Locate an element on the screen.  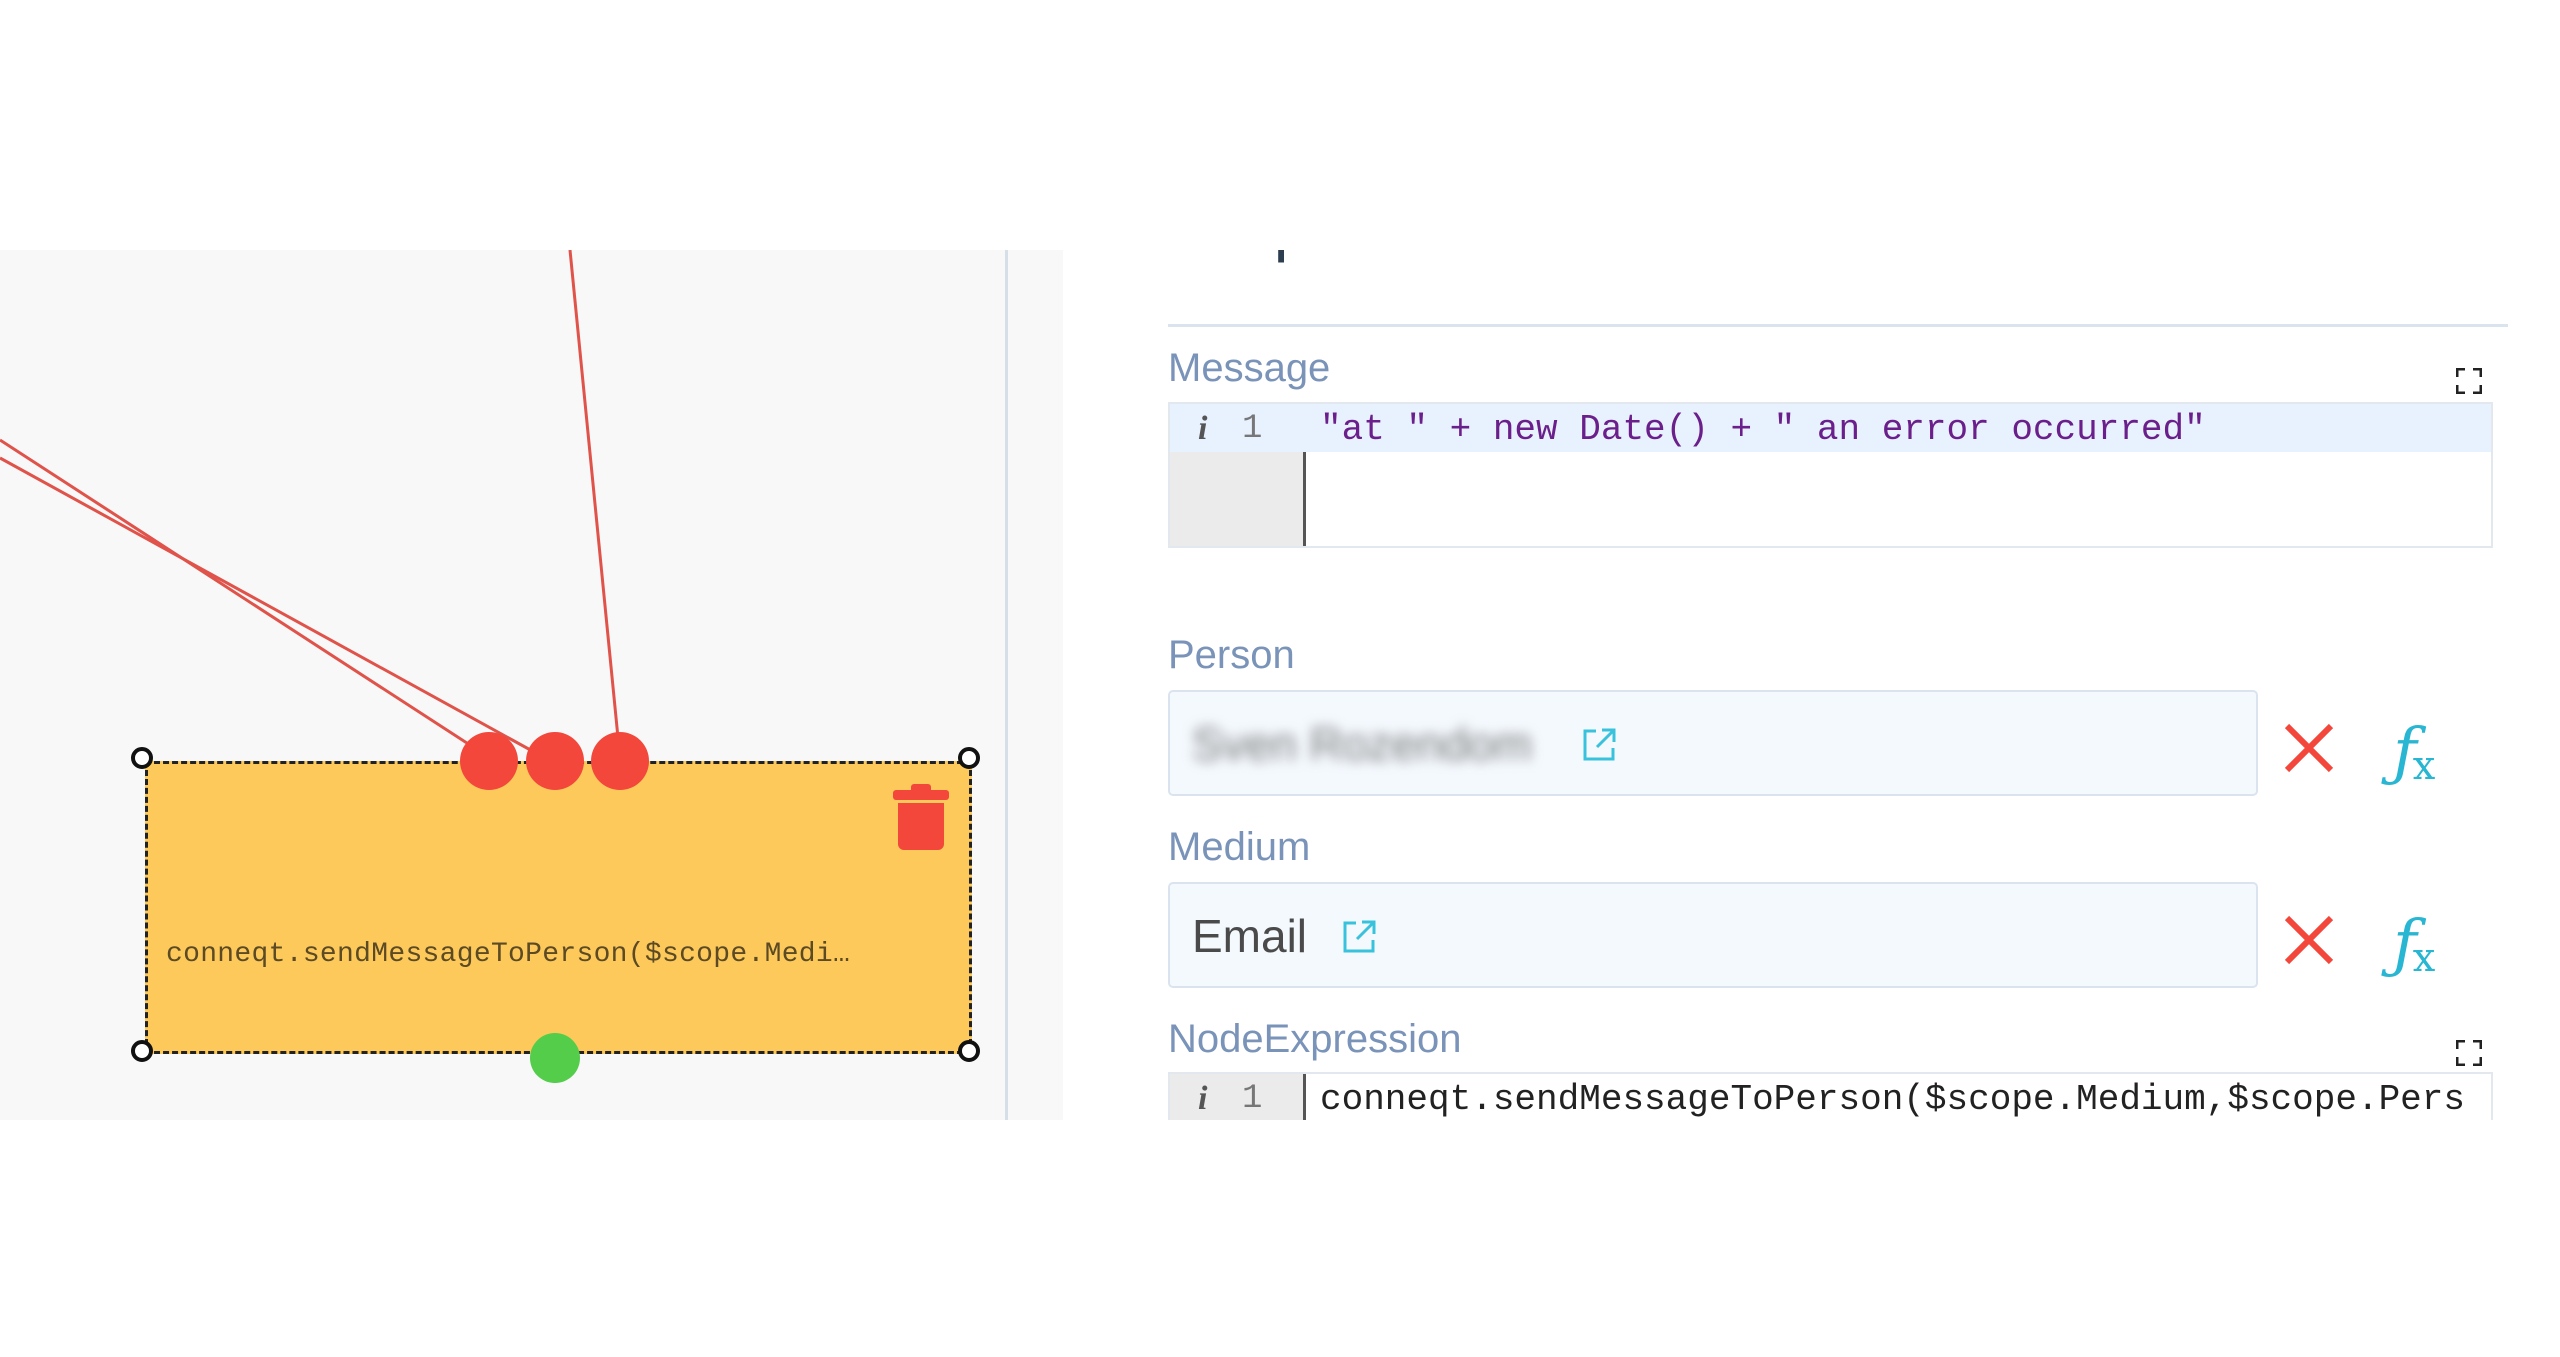
clear-person-button is located at coordinates (2309, 748).